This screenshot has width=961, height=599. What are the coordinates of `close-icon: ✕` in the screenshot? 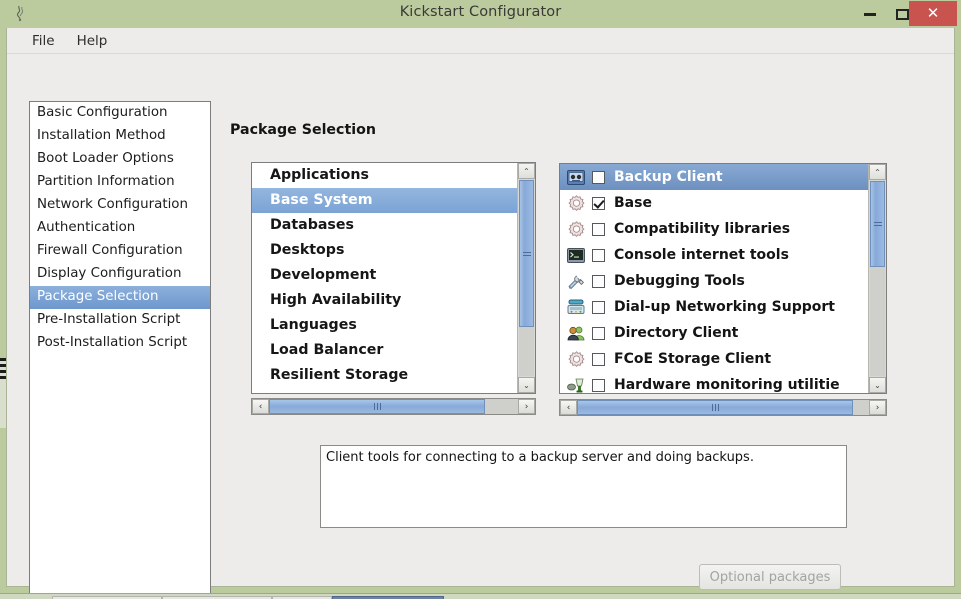 It's located at (933, 13).